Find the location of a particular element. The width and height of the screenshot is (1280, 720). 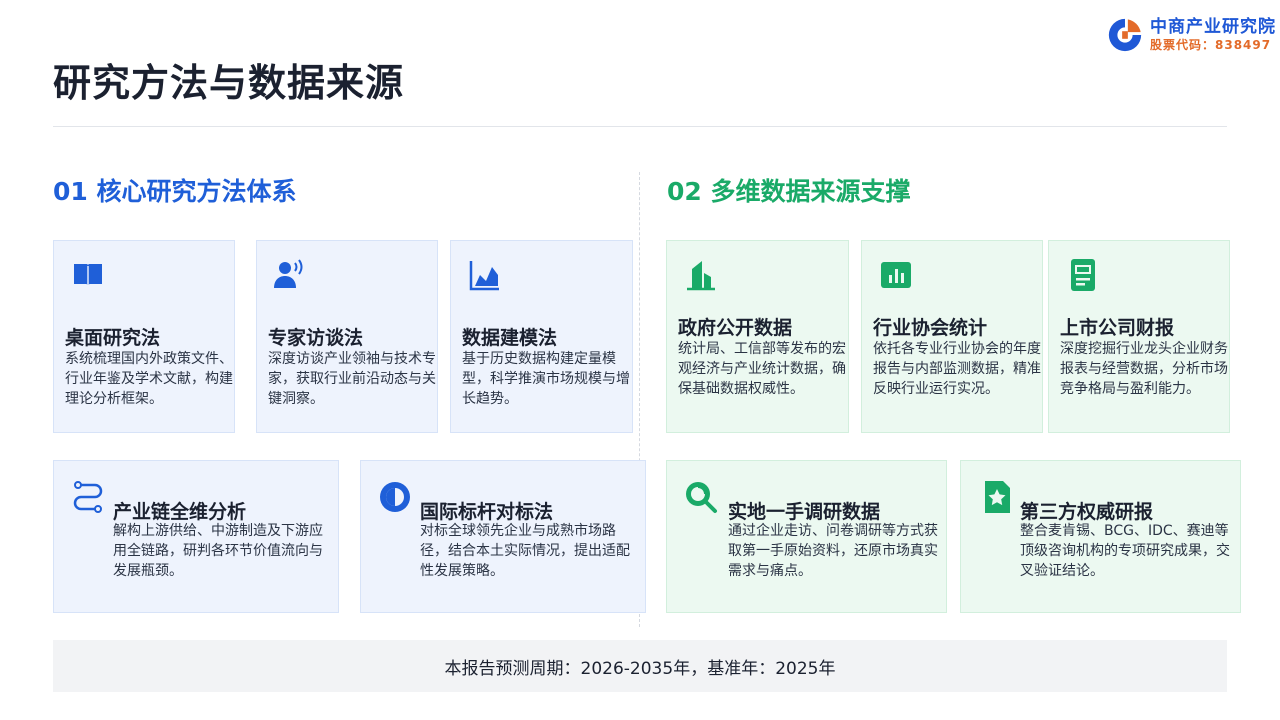

source-card-desc: 整合麦肯锡、BCG、IDC、赛迪等顶级咨询机构的专项研究成果，交叉验证结论。 is located at coordinates (1125, 551).